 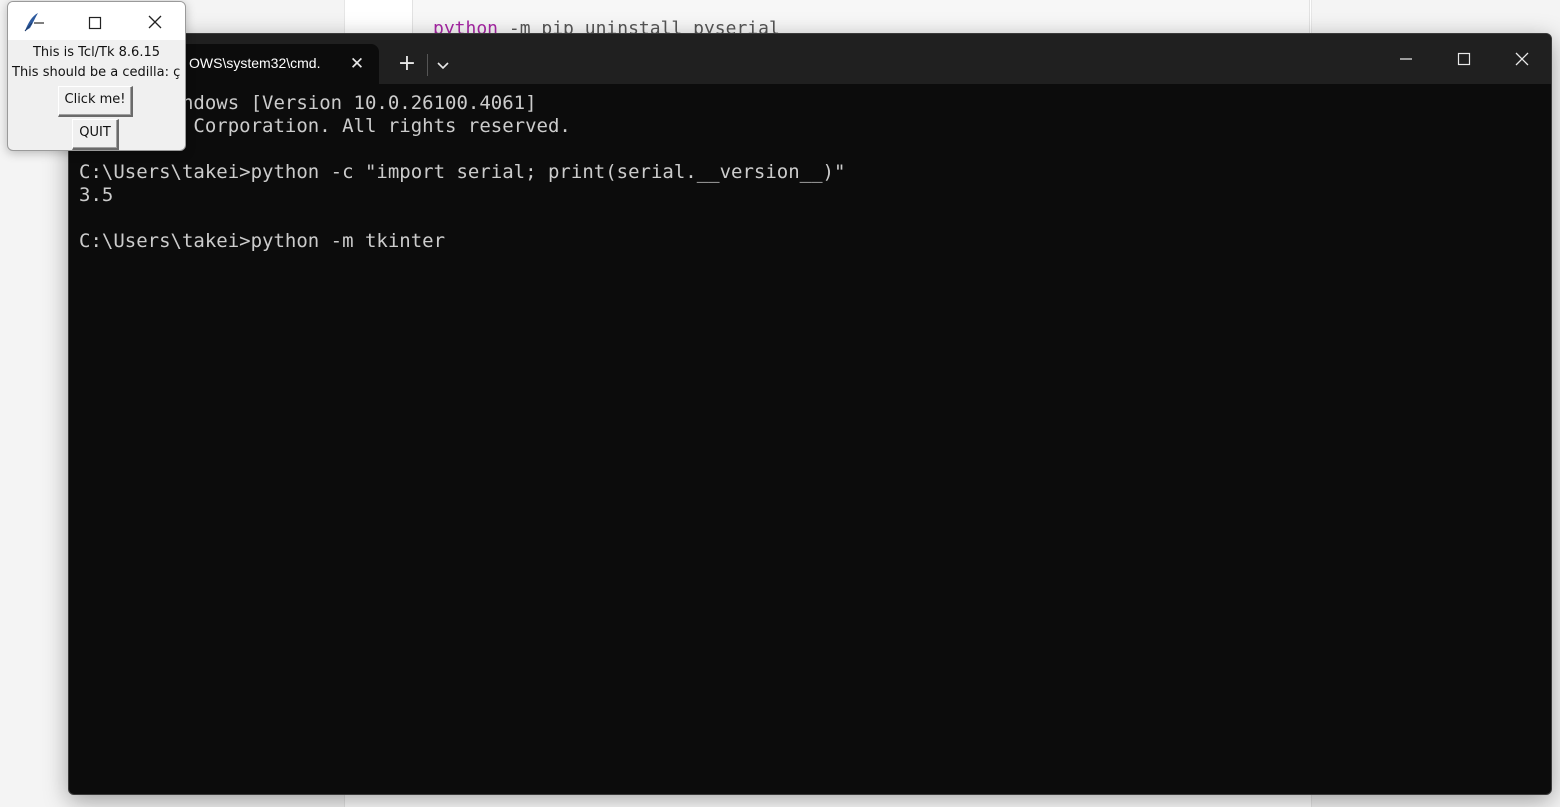 What do you see at coordinates (357, 64) in the screenshot?
I see `close-icon: ✕` at bounding box center [357, 64].